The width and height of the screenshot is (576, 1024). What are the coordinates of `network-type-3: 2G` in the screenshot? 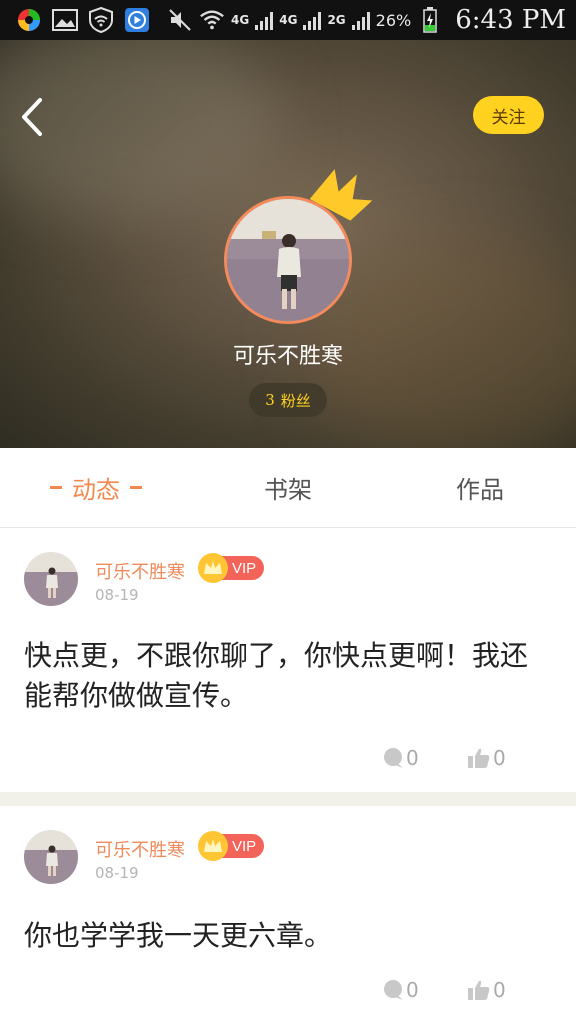 It's located at (336, 20).